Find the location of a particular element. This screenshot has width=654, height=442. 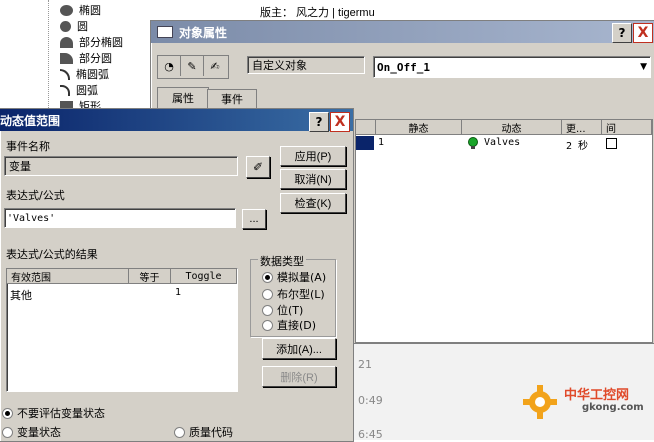

apply-button: 应用(P) is located at coordinates (313, 156).